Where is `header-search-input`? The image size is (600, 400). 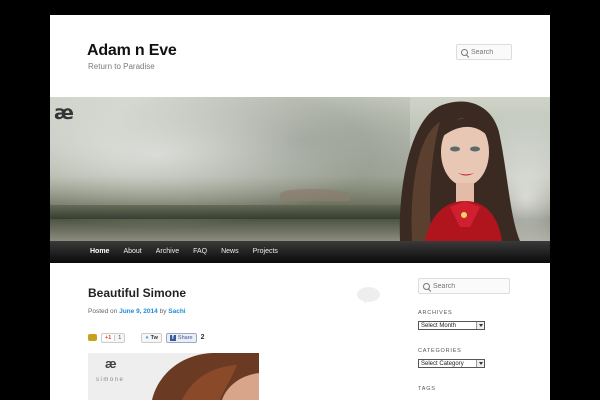
header-search-input is located at coordinates (489, 52).